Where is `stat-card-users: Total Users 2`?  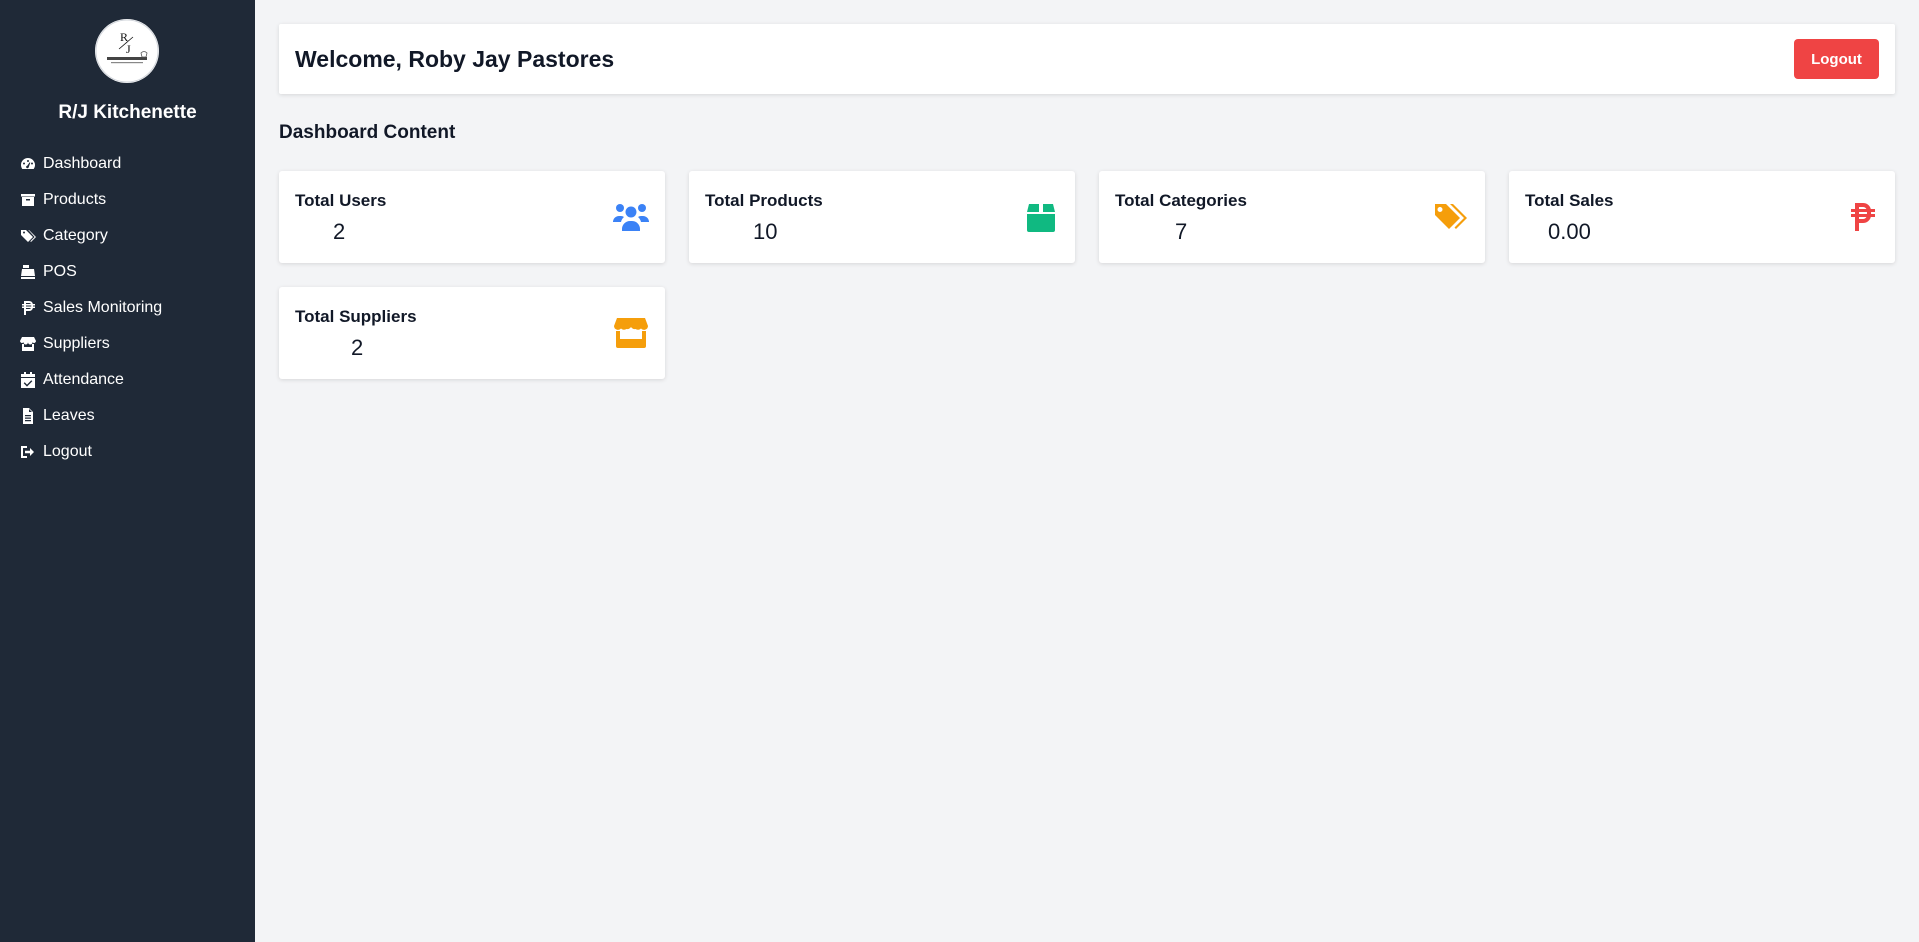 stat-card-users: Total Users 2 is located at coordinates (472, 217).